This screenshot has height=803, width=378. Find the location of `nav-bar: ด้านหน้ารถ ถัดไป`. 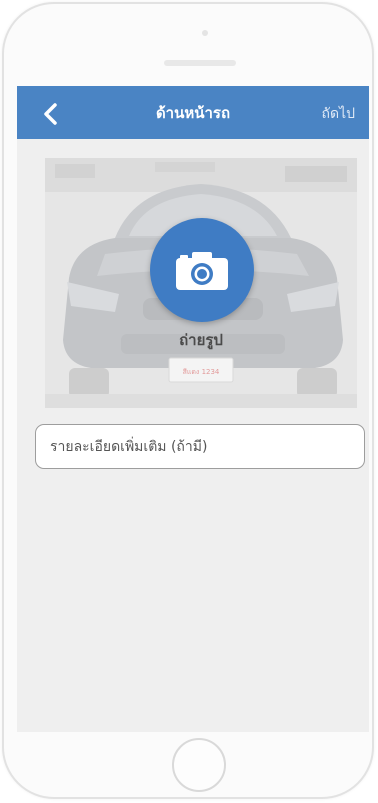

nav-bar: ด้านหน้ารถ ถัดไป is located at coordinates (193, 112).